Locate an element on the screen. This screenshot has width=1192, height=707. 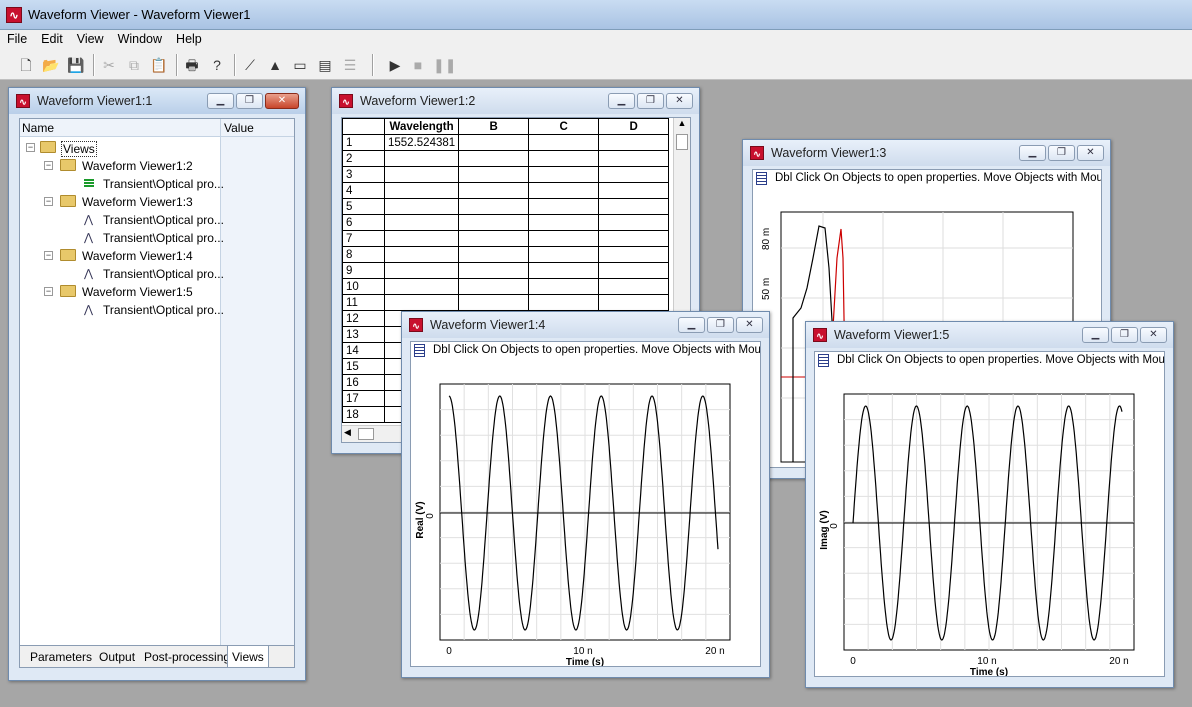
menu-window: Window is located at coordinates (140, 38).